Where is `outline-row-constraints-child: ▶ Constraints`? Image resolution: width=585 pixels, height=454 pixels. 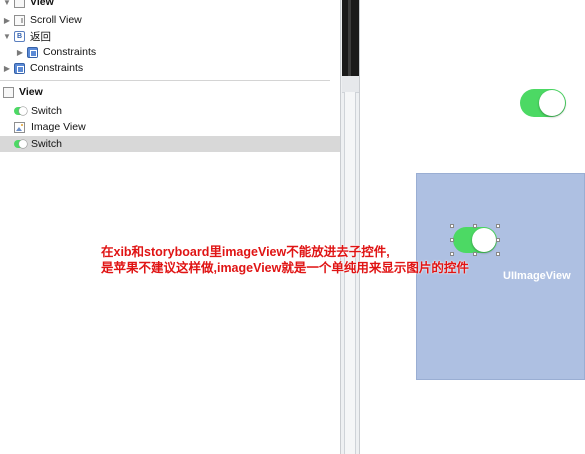 outline-row-constraints-child: ▶ Constraints is located at coordinates (56, 52).